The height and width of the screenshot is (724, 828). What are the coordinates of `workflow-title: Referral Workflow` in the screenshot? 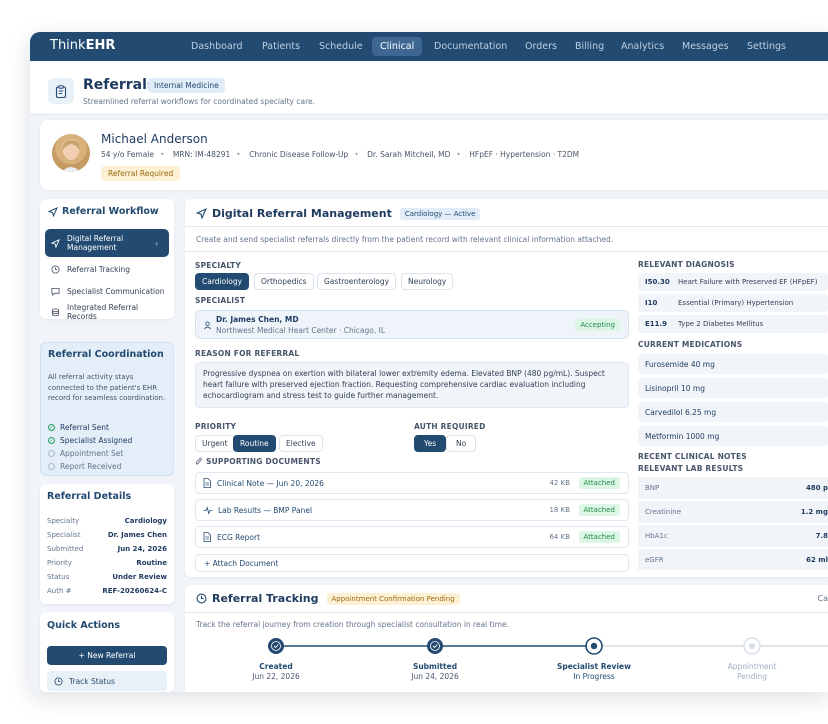 It's located at (110, 211).